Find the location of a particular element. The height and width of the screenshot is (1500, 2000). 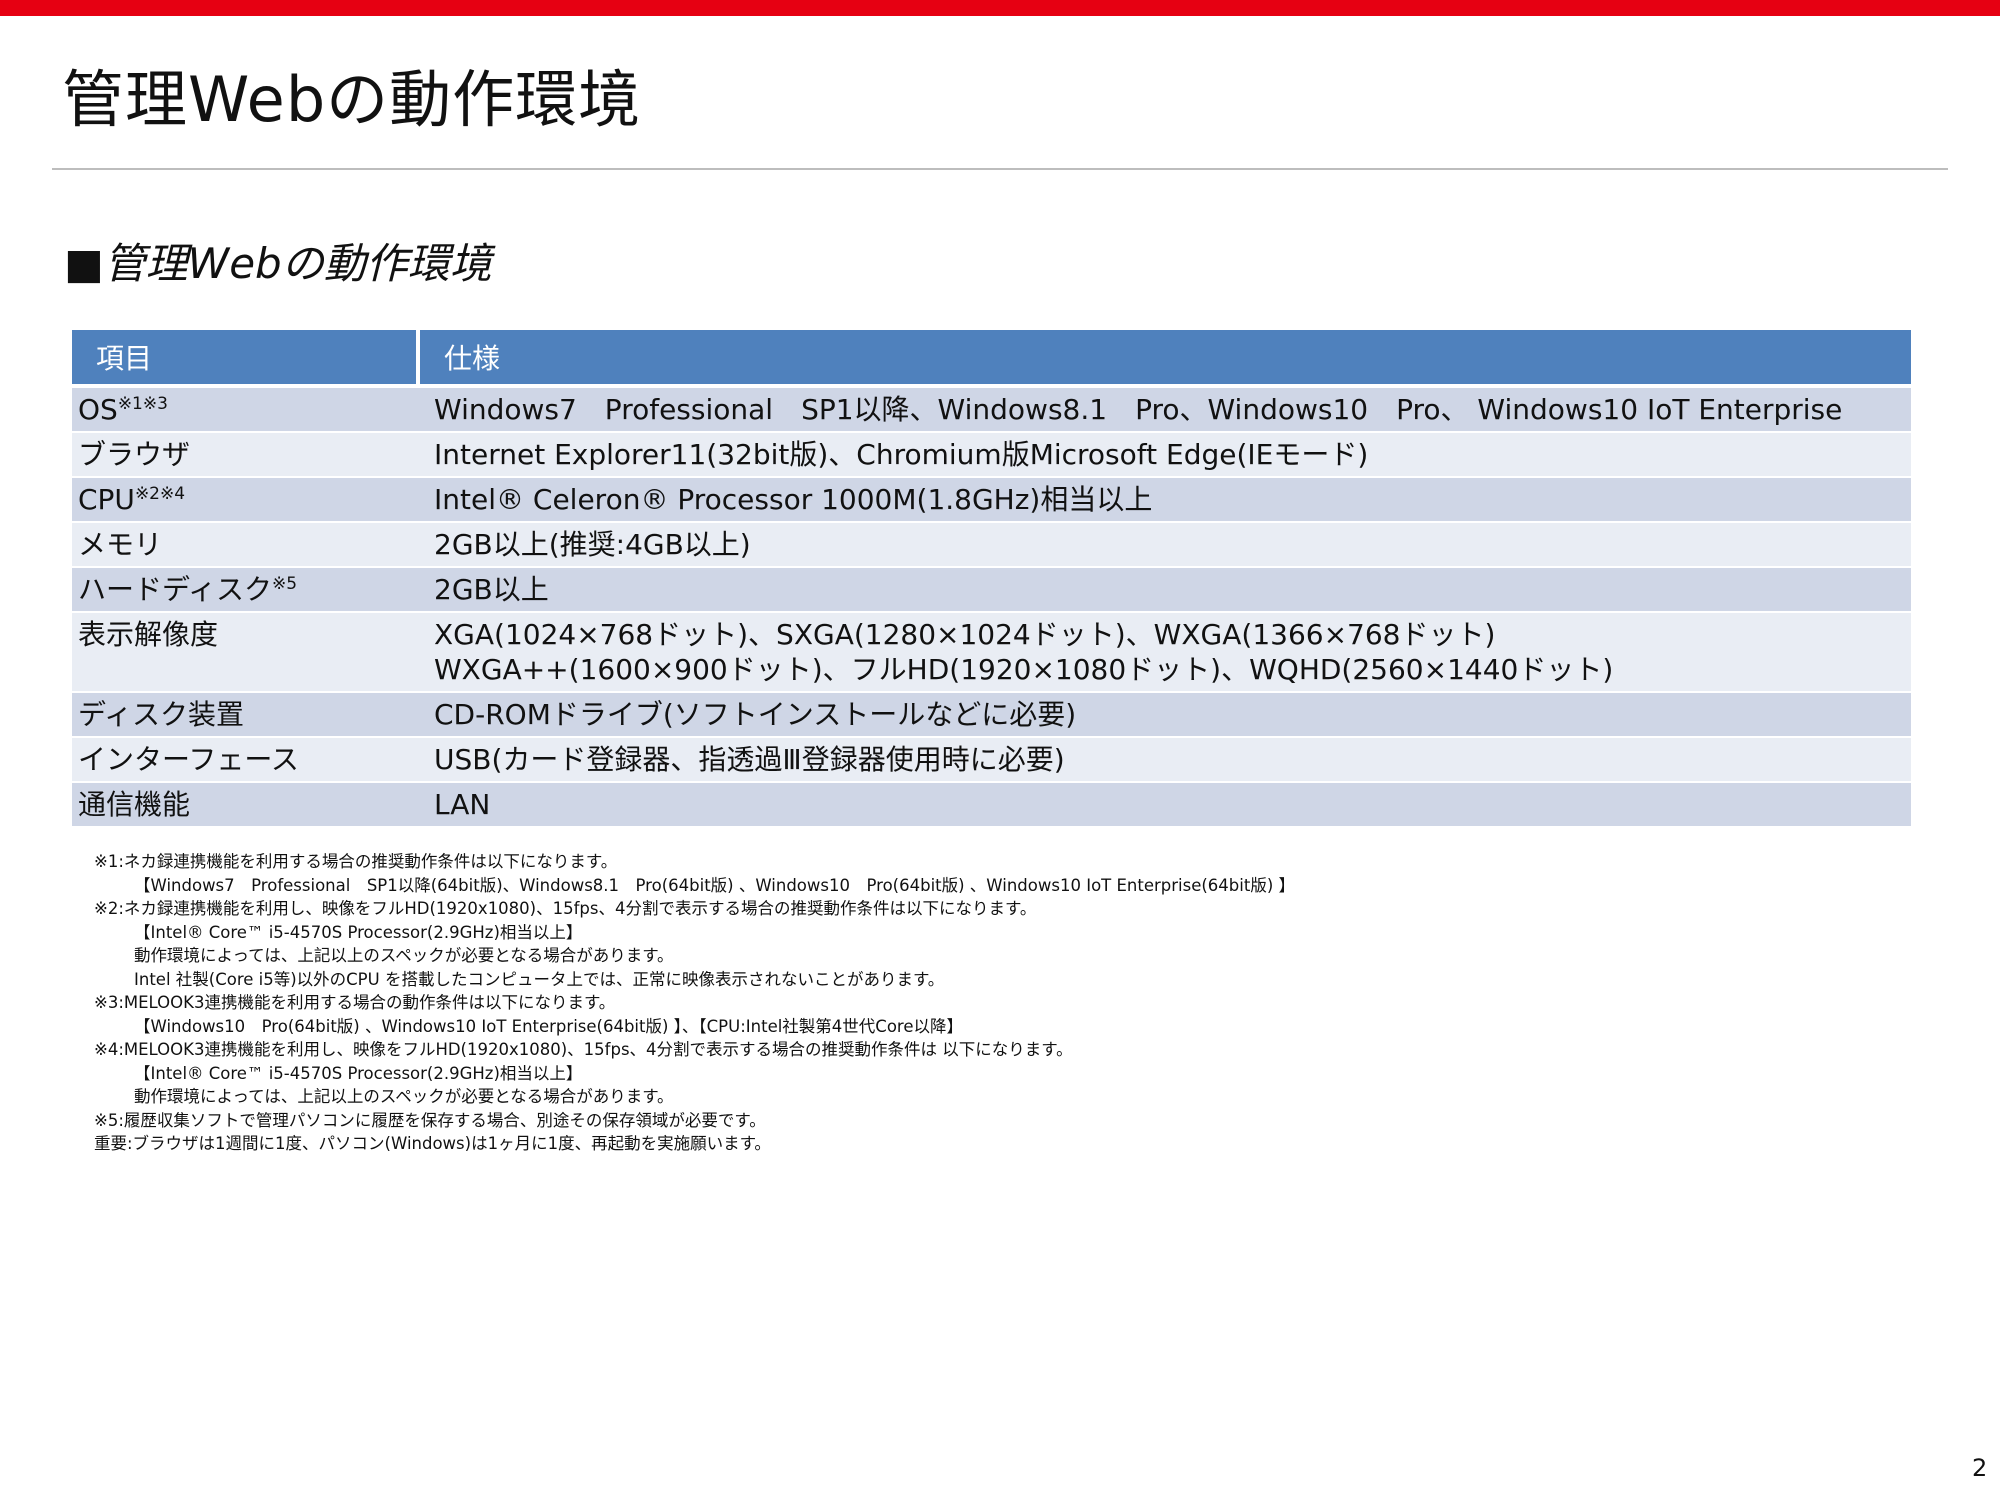

row-item-cell: 表示解像度 is located at coordinates (245, 652).